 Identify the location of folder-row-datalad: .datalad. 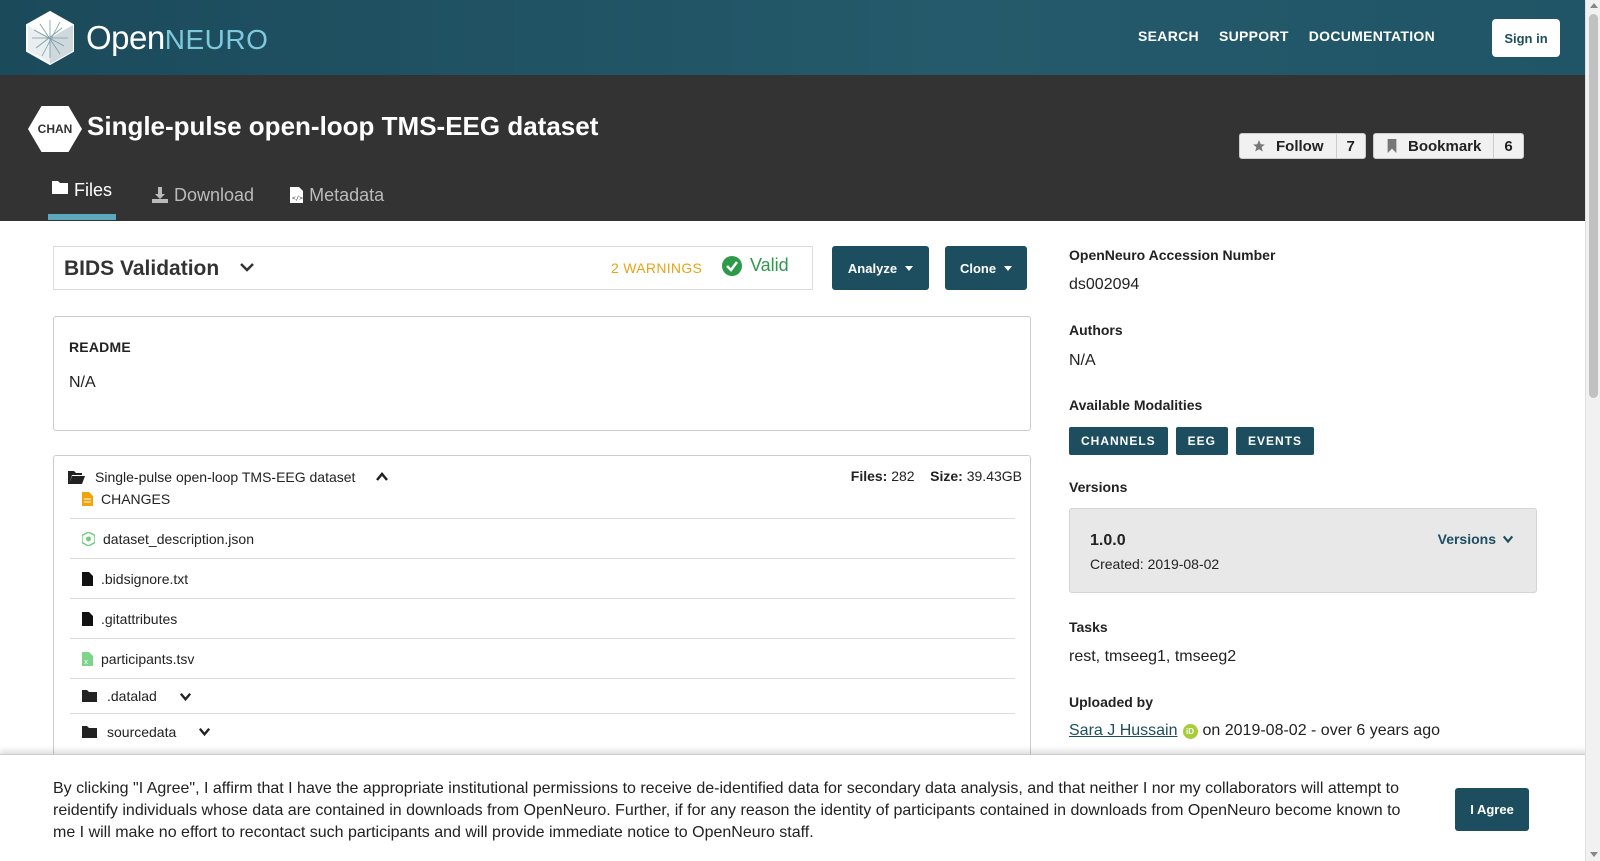
(542, 696).